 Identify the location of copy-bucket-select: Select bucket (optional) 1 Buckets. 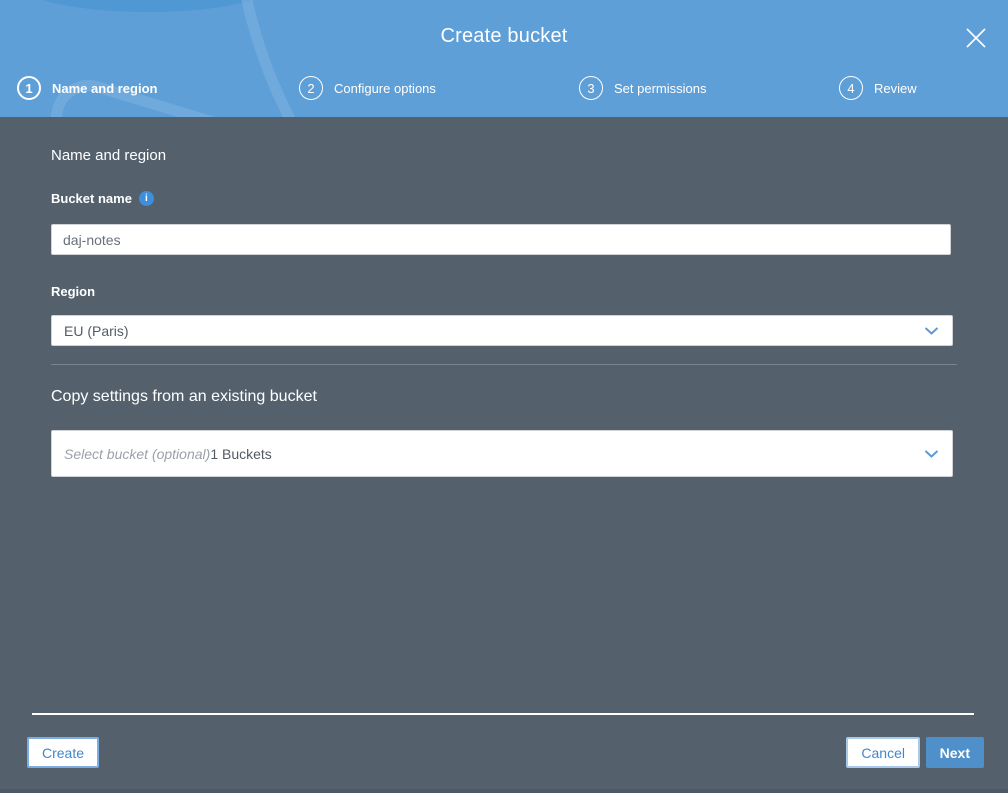
(502, 453).